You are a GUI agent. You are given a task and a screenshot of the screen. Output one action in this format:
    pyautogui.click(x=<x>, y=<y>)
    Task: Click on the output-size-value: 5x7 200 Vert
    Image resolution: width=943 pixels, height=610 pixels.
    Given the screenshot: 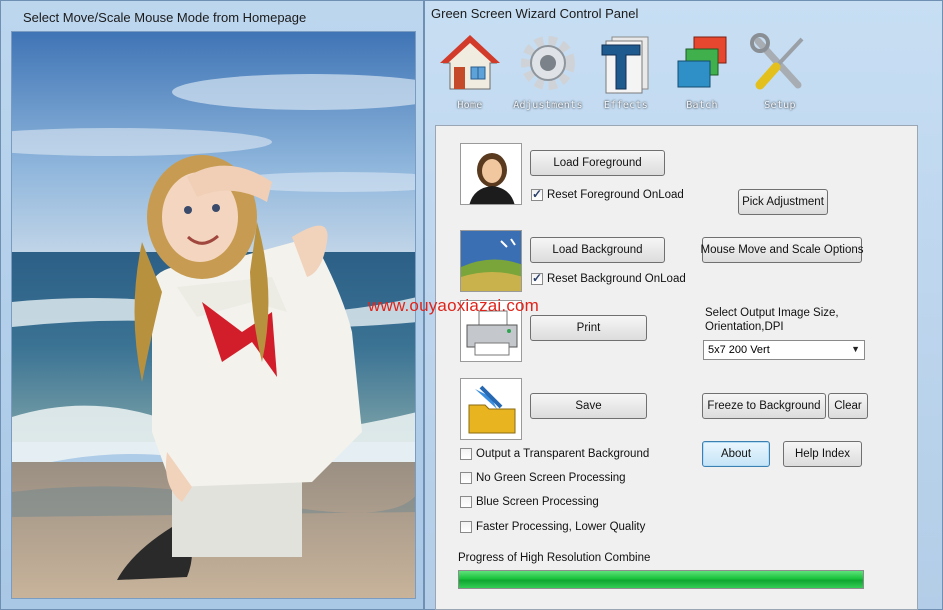 What is the action you would take?
    pyautogui.click(x=739, y=350)
    